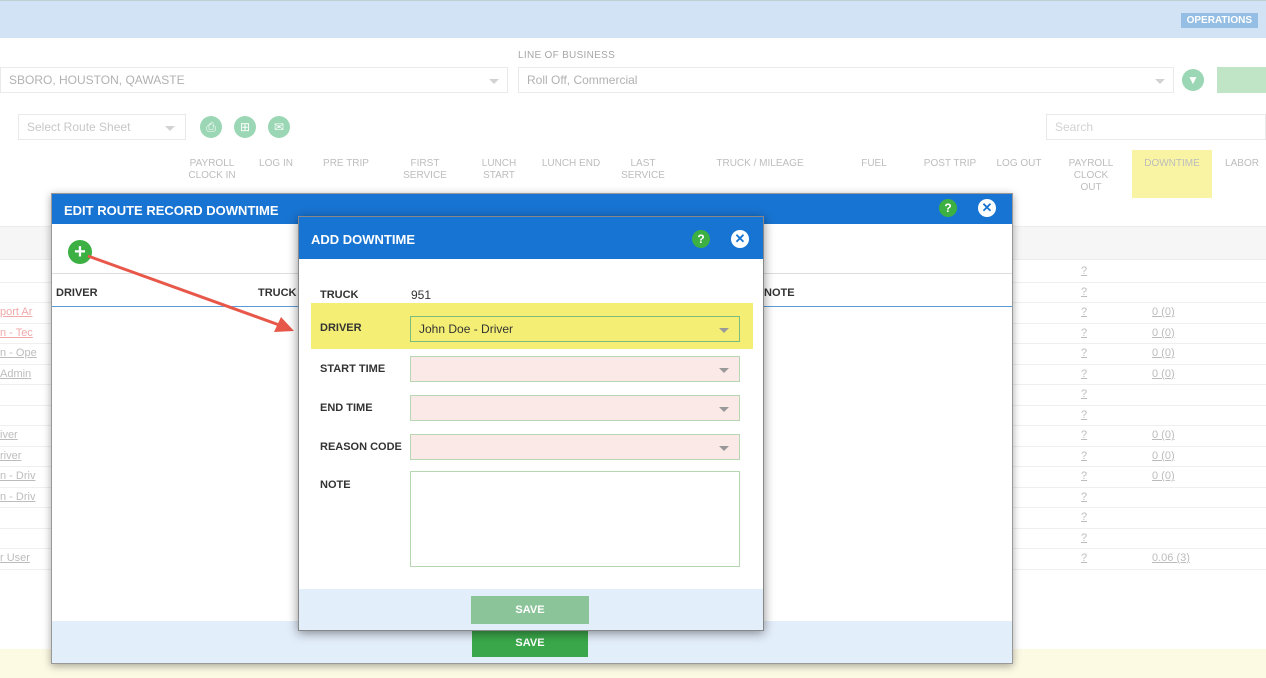 Image resolution: width=1266 pixels, height=678 pixels. I want to click on truck-value: 951, so click(421, 295).